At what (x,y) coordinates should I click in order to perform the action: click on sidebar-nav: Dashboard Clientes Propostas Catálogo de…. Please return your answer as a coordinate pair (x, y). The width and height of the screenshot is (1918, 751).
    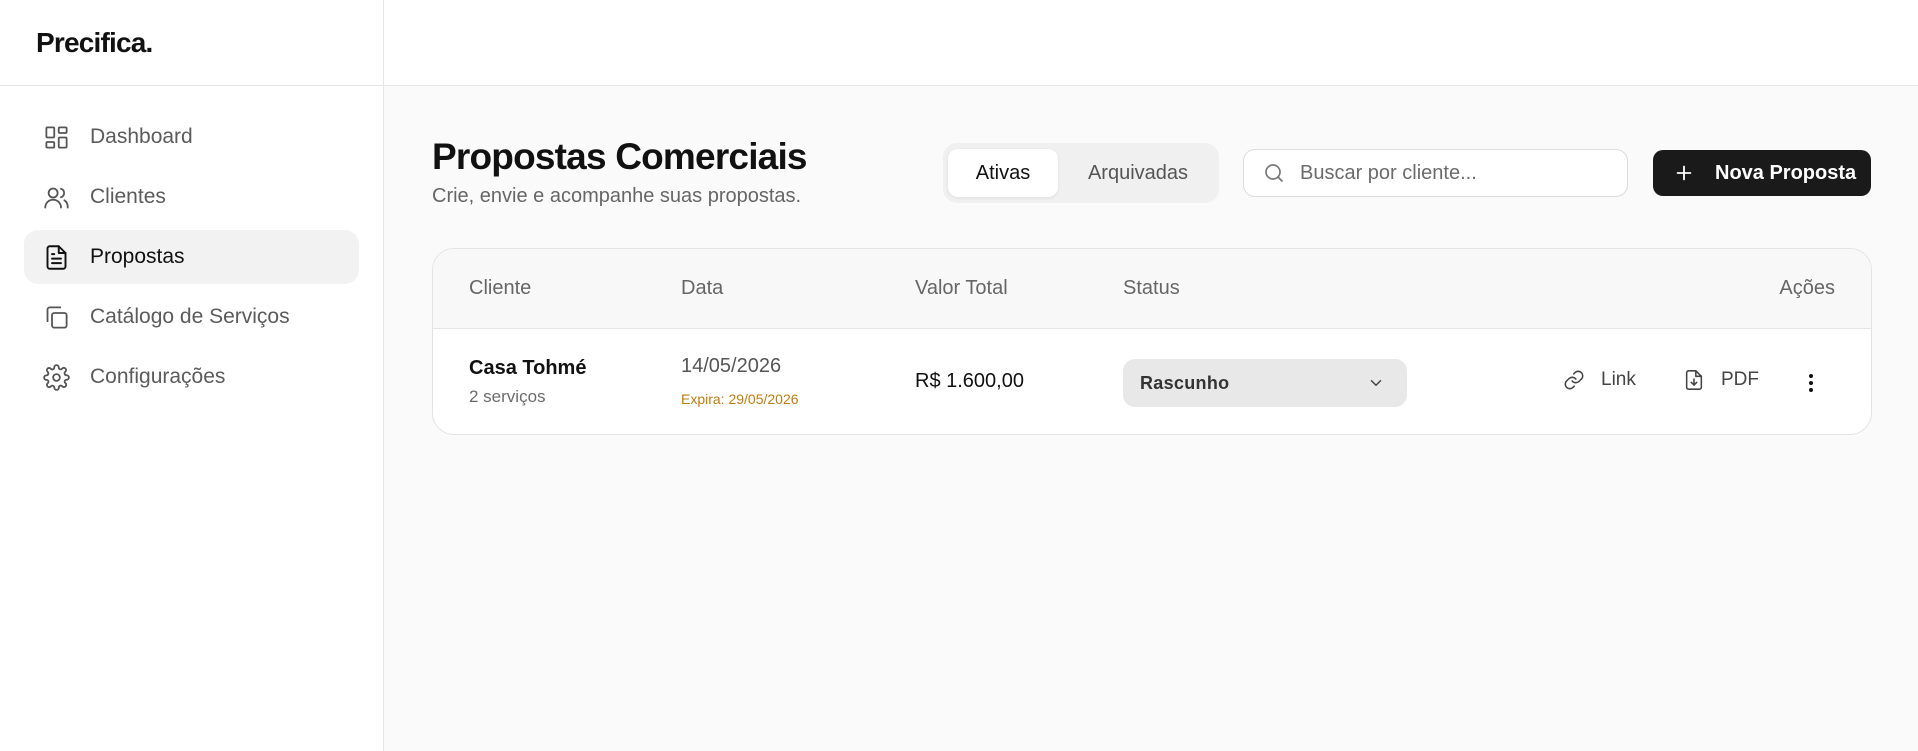
    Looking at the image, I should click on (191, 245).